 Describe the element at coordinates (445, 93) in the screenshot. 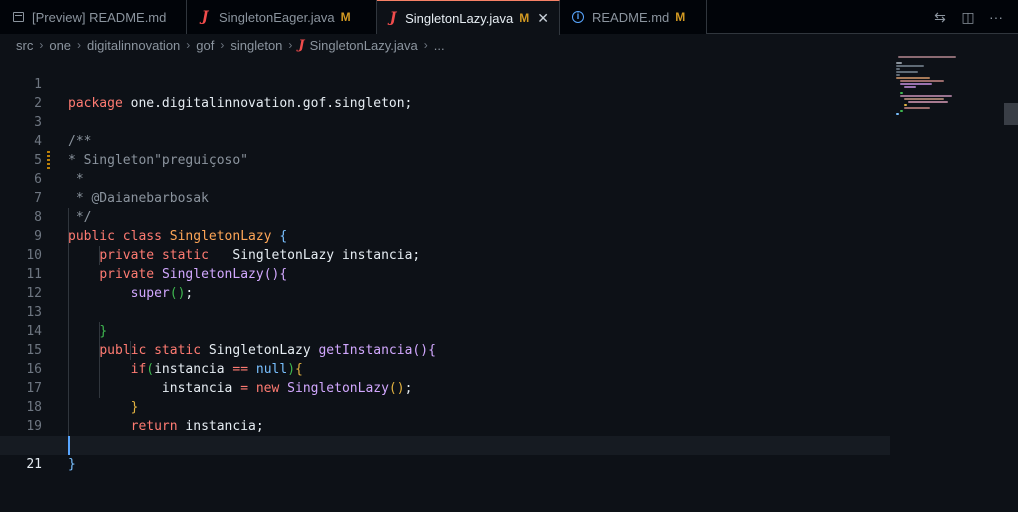

I see `code-line: 2` at that location.